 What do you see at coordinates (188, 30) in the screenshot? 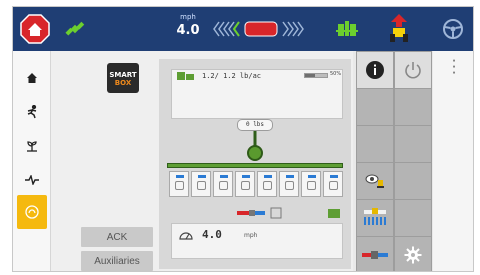
I see `speed-value: 4.0` at bounding box center [188, 30].